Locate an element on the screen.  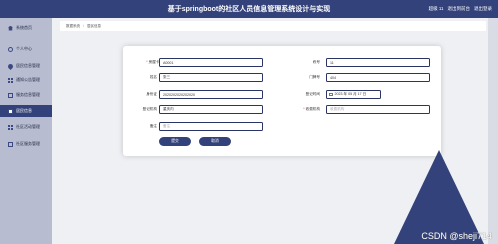
receive-org-field: 收费机构 is located at coordinates (378, 109).